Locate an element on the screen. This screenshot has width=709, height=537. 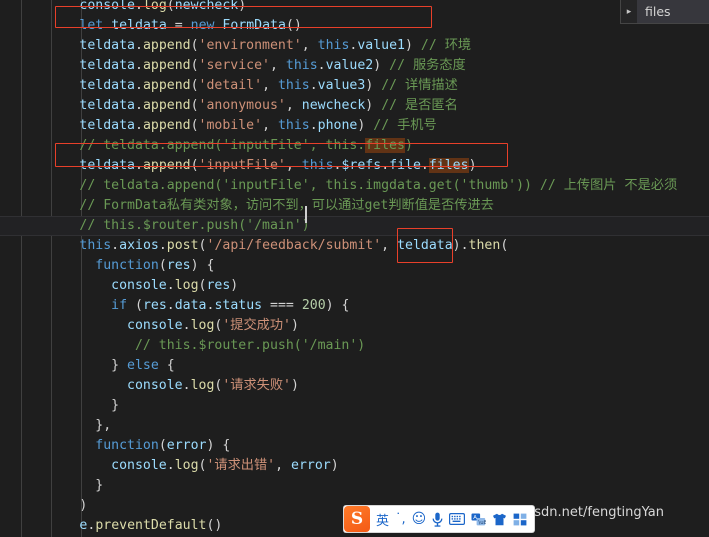
code-token: preventDefault is located at coordinates (151, 525).